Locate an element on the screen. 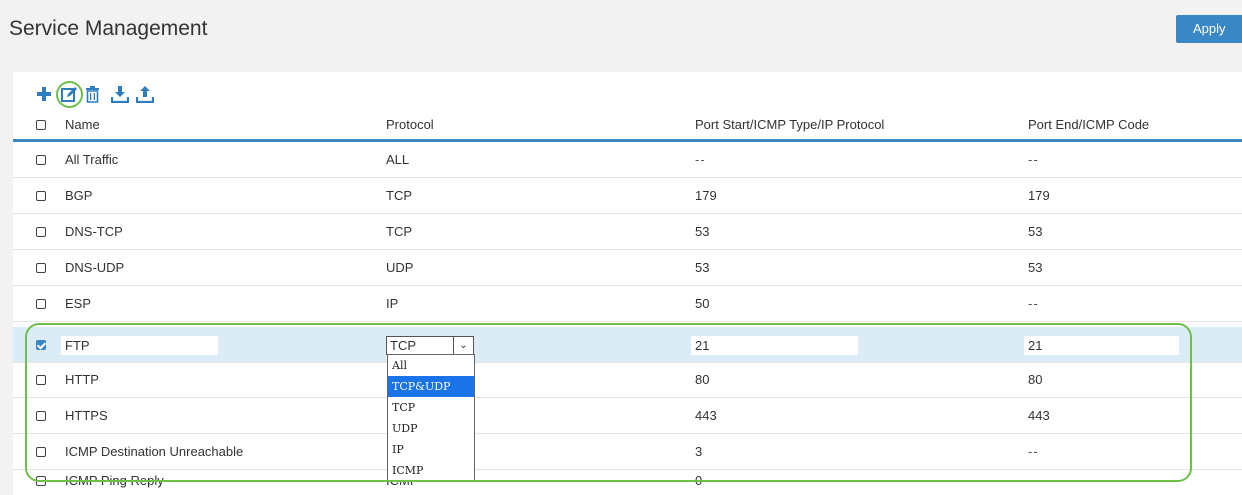  delete-icon is located at coordinates (95, 96).